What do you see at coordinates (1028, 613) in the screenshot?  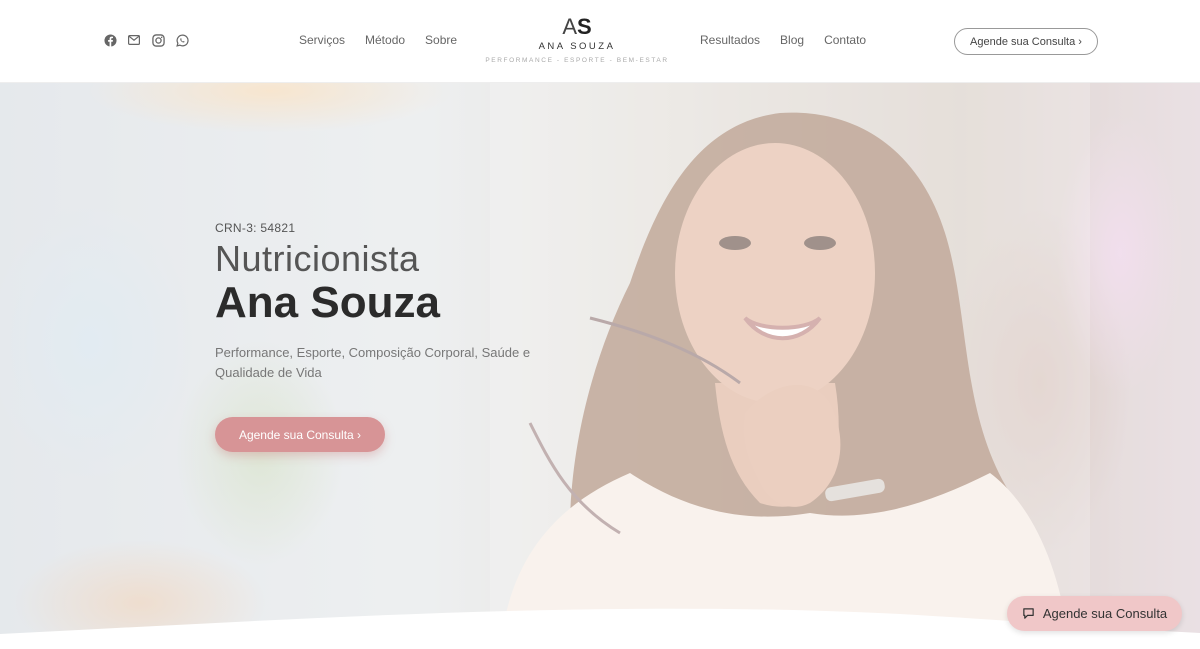 I see `chat-icon` at bounding box center [1028, 613].